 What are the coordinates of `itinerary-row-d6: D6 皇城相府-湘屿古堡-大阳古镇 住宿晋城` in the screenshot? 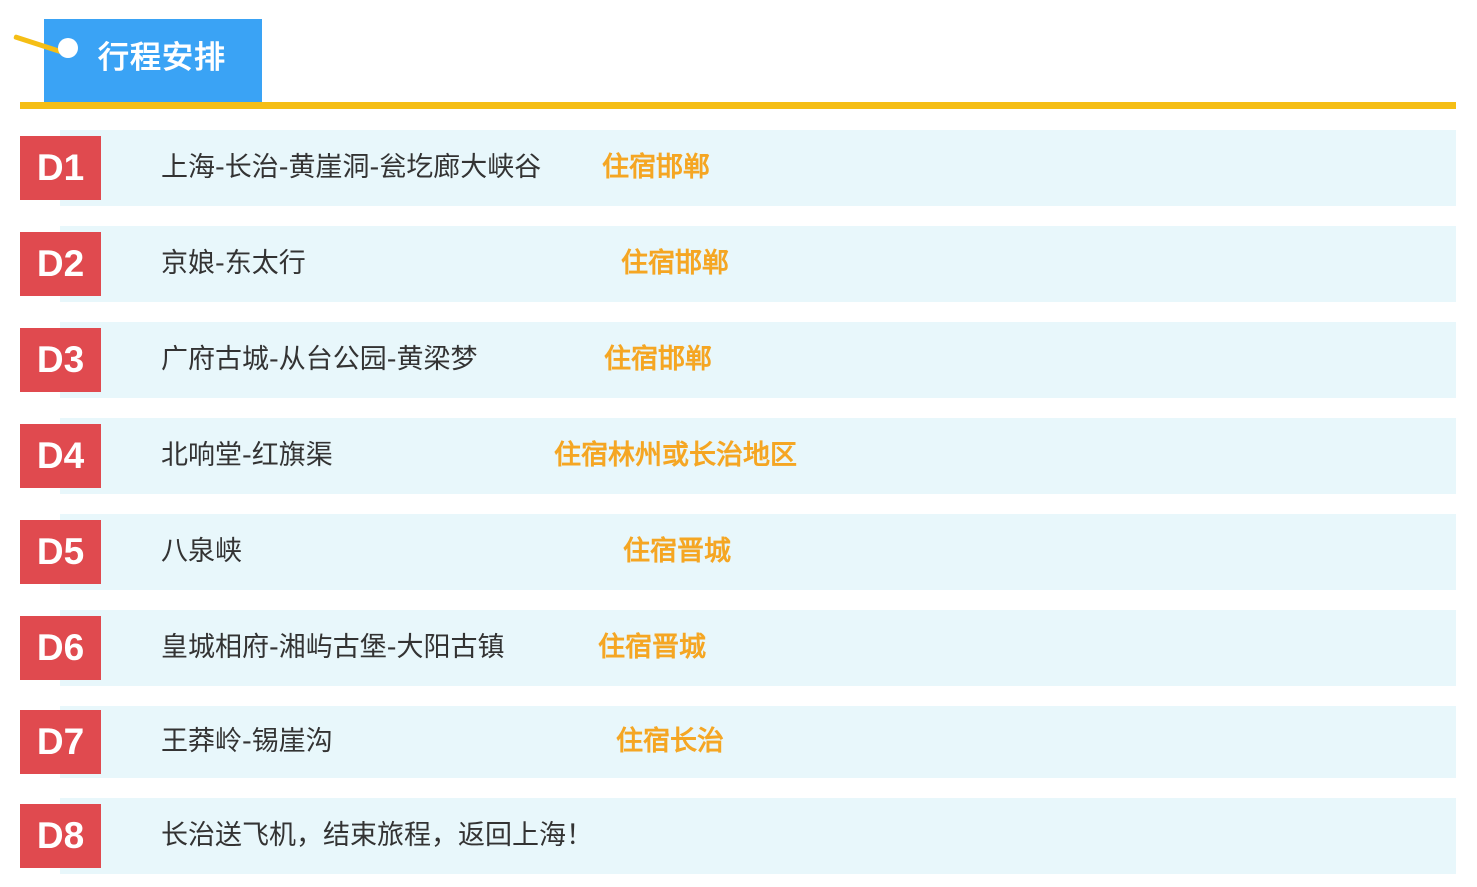 It's located at (738, 648).